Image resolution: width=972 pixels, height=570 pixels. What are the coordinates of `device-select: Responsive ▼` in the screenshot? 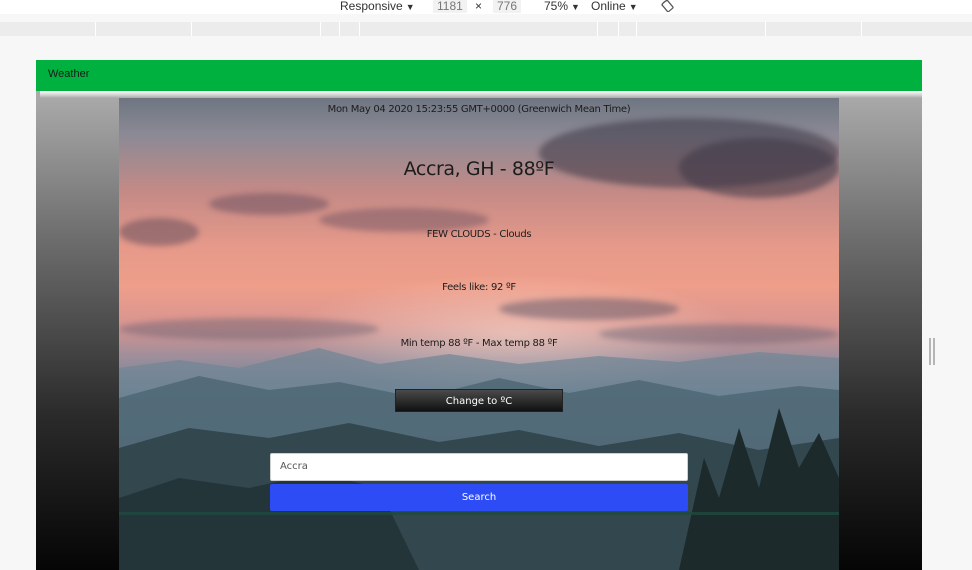 It's located at (377, 7).